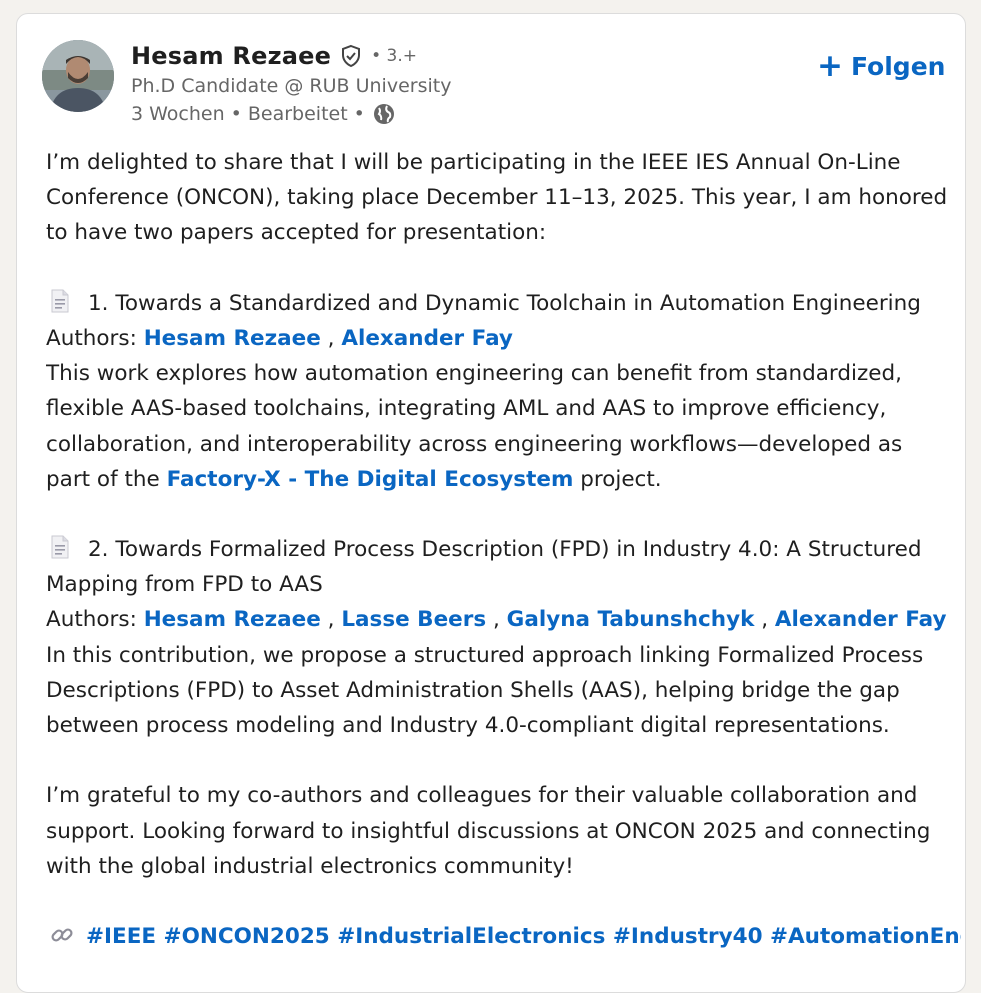 The height and width of the screenshot is (993, 981). Describe the element at coordinates (384, 114) in the screenshot. I see `globe-icon` at that location.